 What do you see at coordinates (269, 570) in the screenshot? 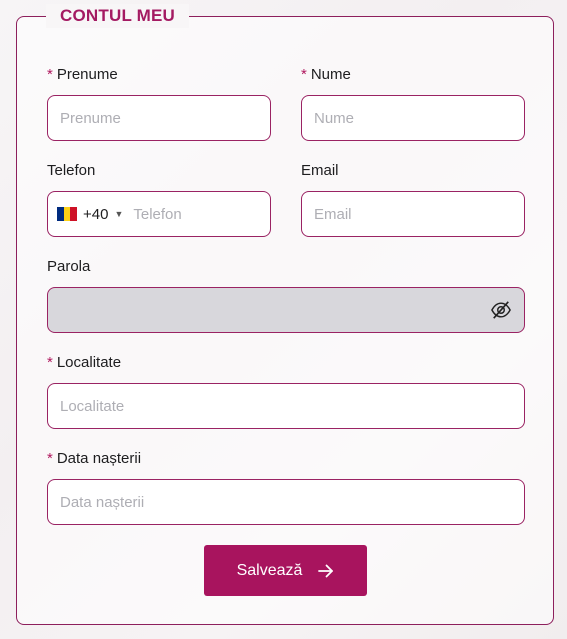
I see `save-button-label: Salvează` at bounding box center [269, 570].